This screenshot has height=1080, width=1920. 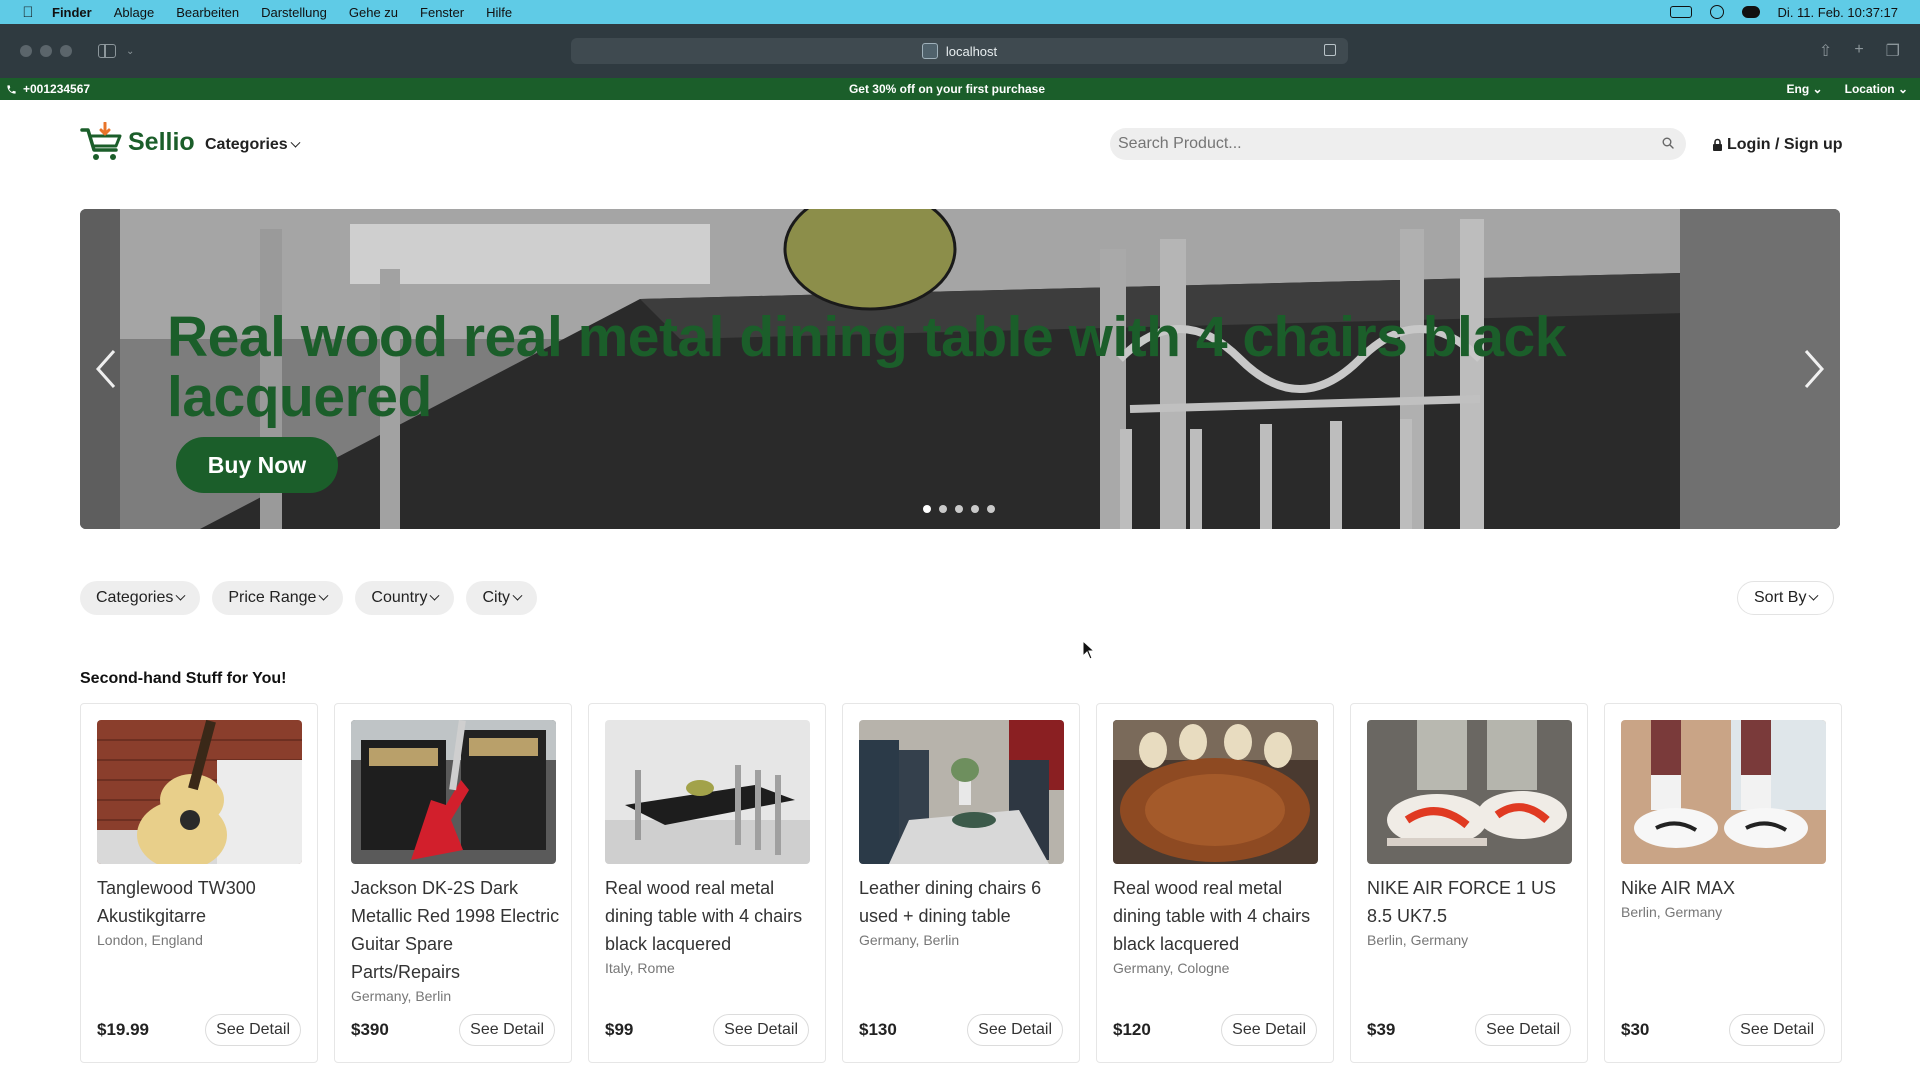 I want to click on product-price: $39, so click(x=1381, y=1029).